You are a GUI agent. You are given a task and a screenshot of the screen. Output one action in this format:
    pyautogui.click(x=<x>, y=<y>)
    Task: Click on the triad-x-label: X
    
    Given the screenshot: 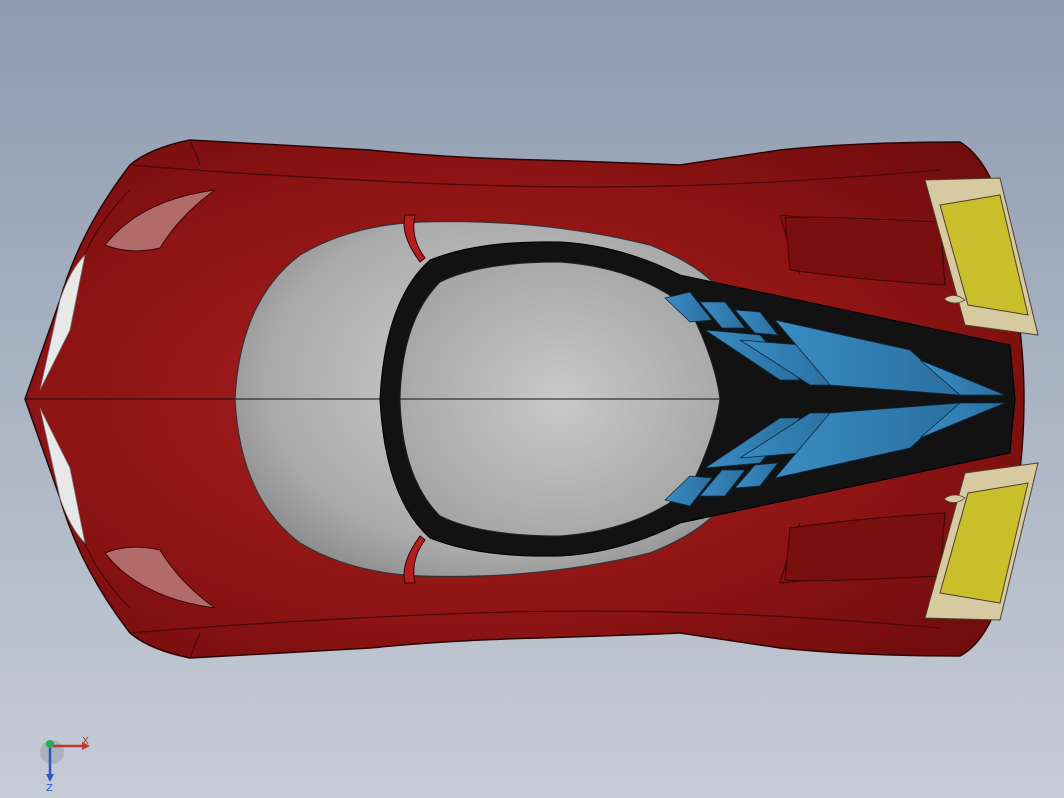 What is the action you would take?
    pyautogui.click(x=85, y=741)
    